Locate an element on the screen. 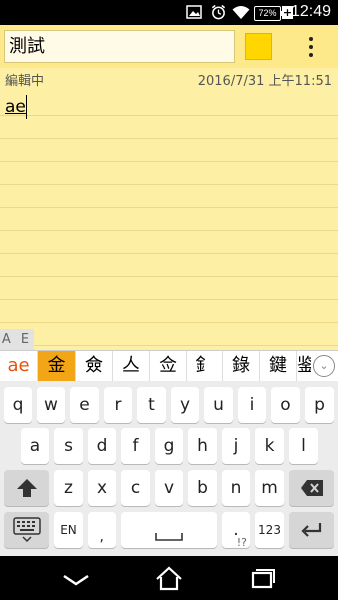  backspace-icon is located at coordinates (311, 488).